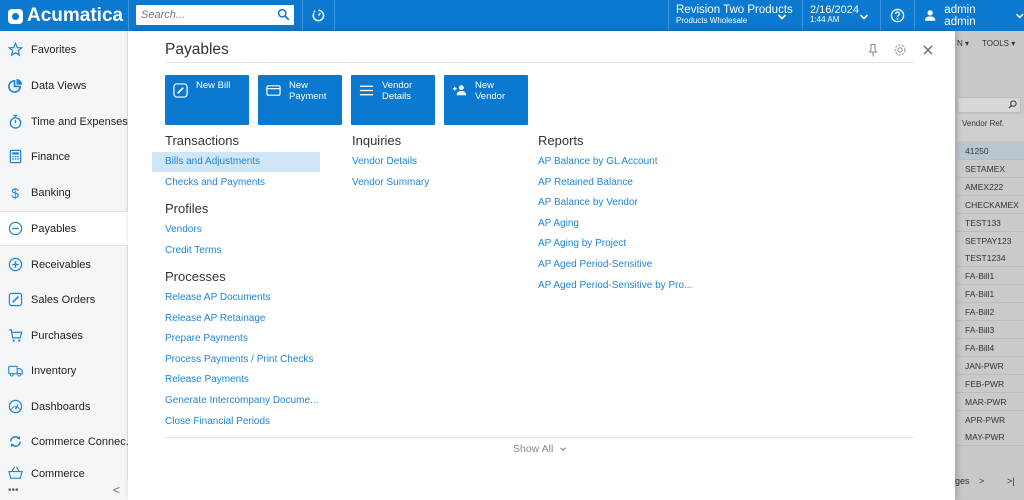  I want to click on link-ap-aging: AP Aging, so click(558, 223).